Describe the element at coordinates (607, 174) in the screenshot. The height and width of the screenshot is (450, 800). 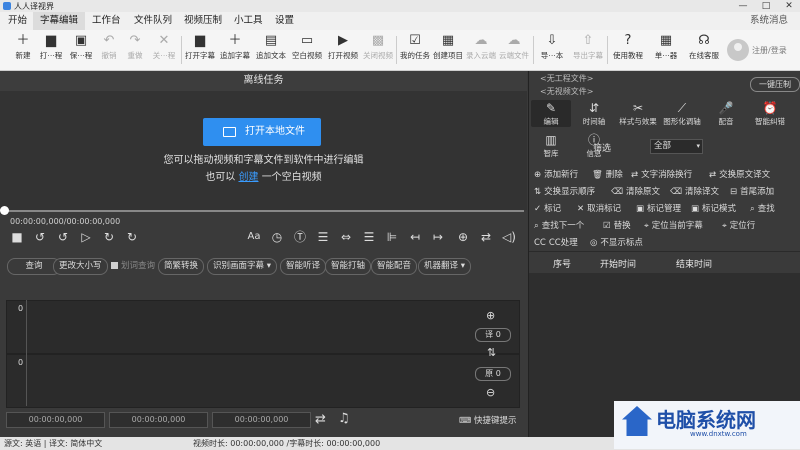
I see `delete-button: 🗑 删除` at that location.